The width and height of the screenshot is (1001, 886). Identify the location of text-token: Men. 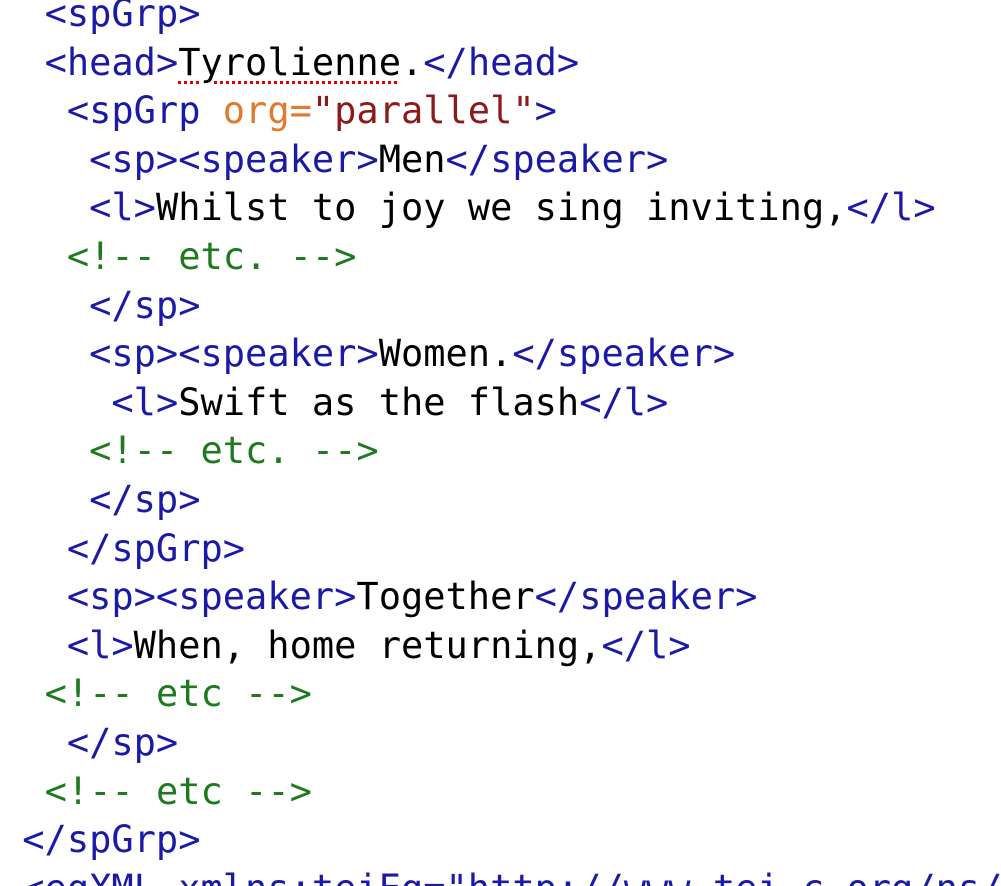
(412, 159).